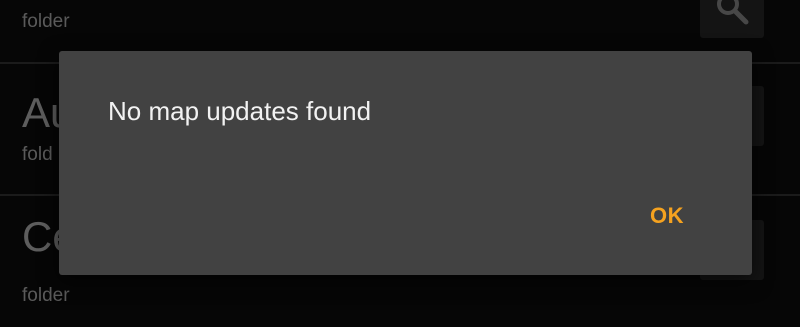  Describe the element at coordinates (667, 216) in the screenshot. I see `ok-button: OK` at that location.